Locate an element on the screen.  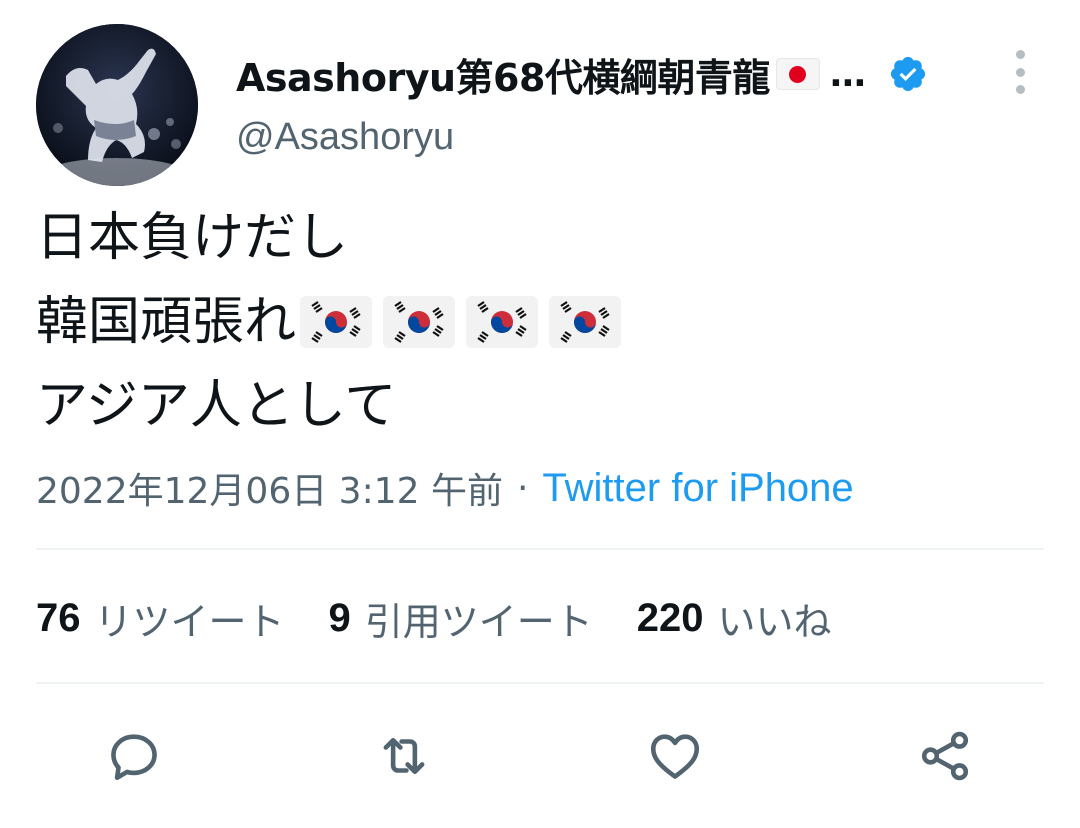
tweet-stats: 76 リツイート 9 引用ツイート 220 いいね is located at coordinates (434, 618).